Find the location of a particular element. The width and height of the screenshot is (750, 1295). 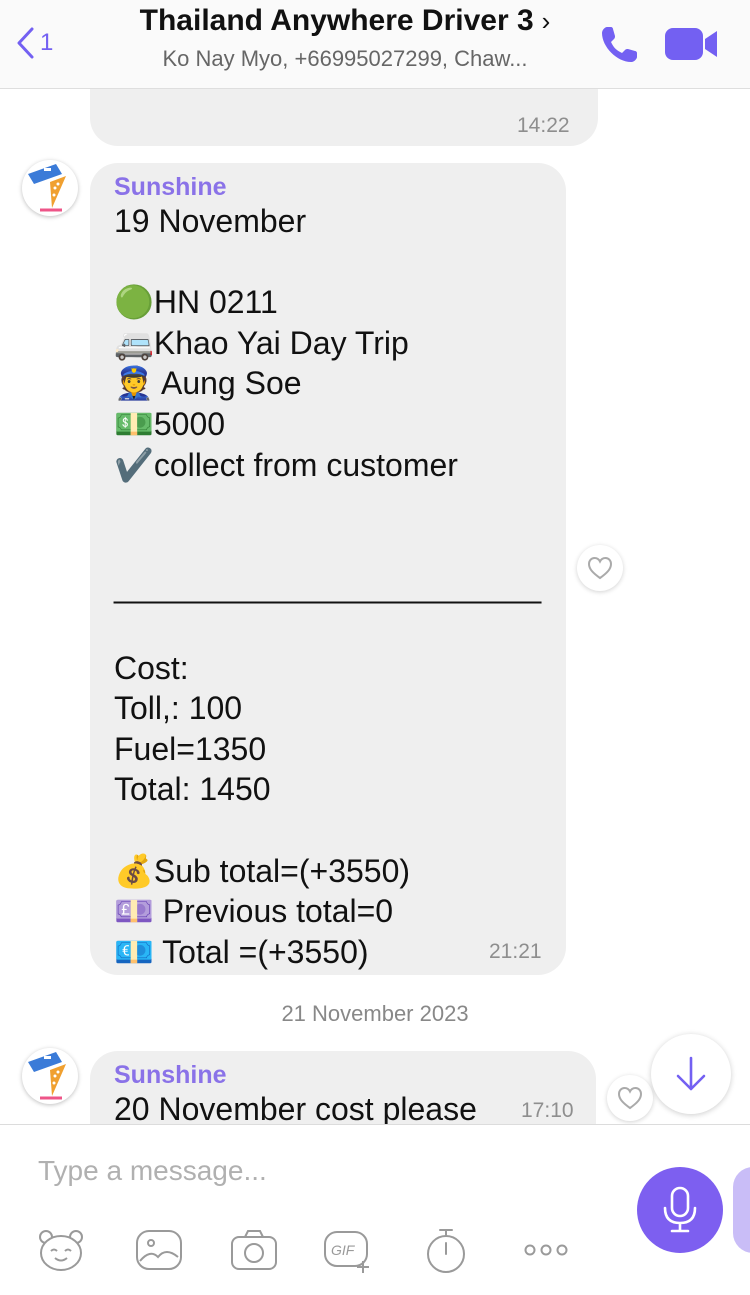

message-line: 💵5000 is located at coordinates (170, 423).